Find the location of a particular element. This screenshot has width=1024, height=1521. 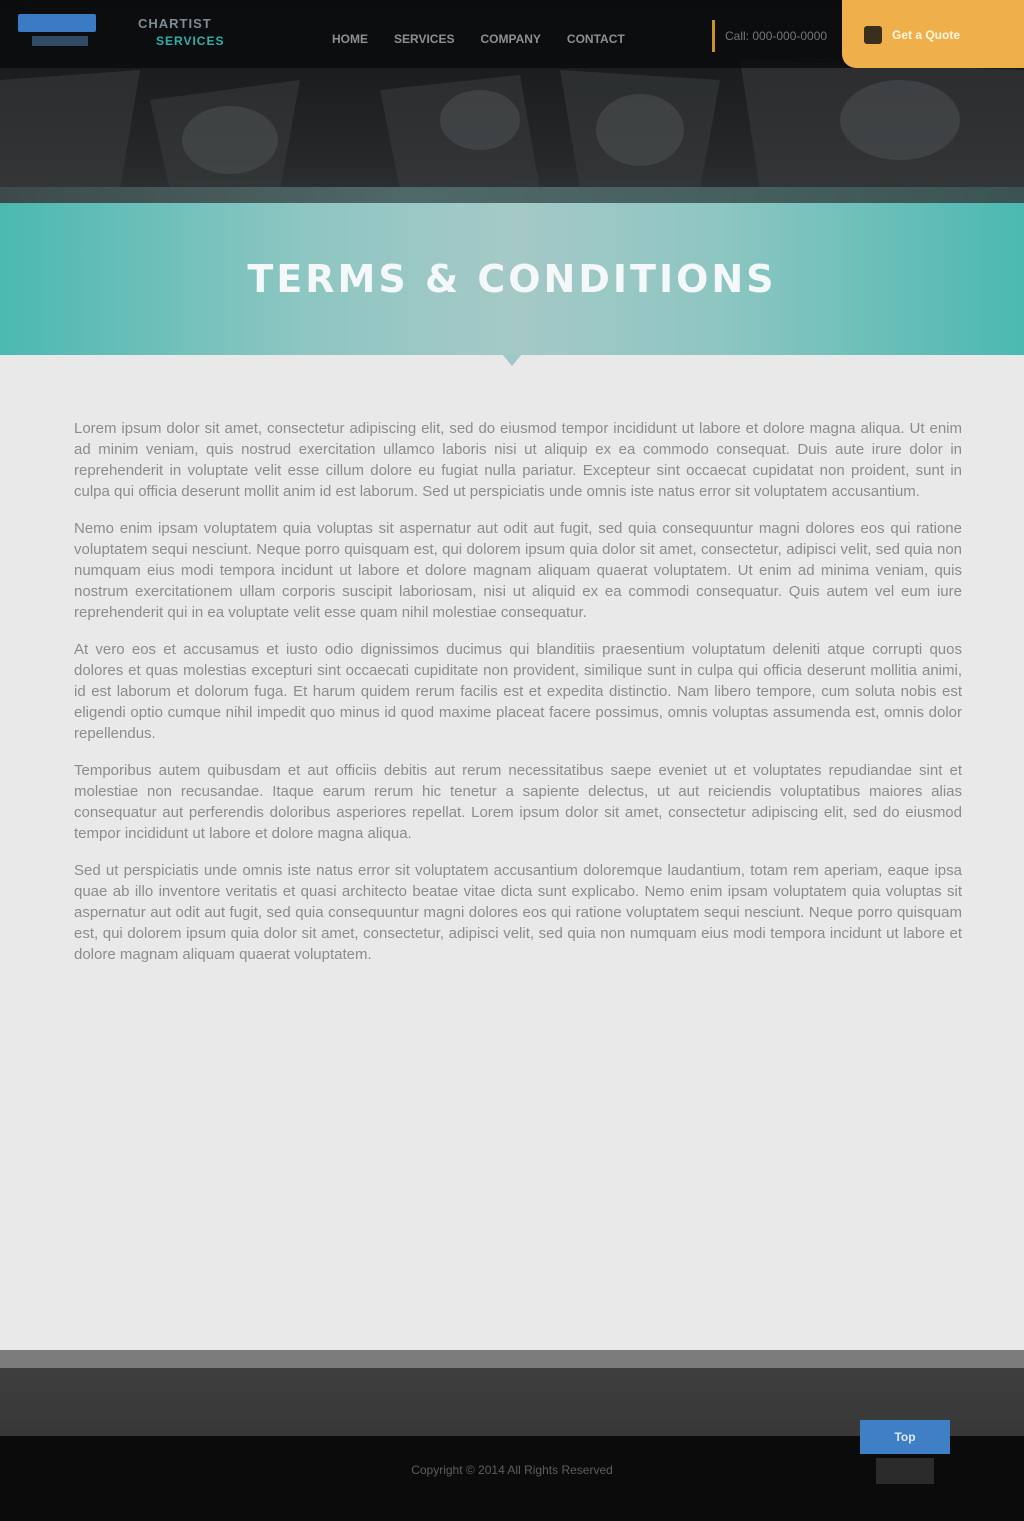

quote-icon is located at coordinates (873, 35).